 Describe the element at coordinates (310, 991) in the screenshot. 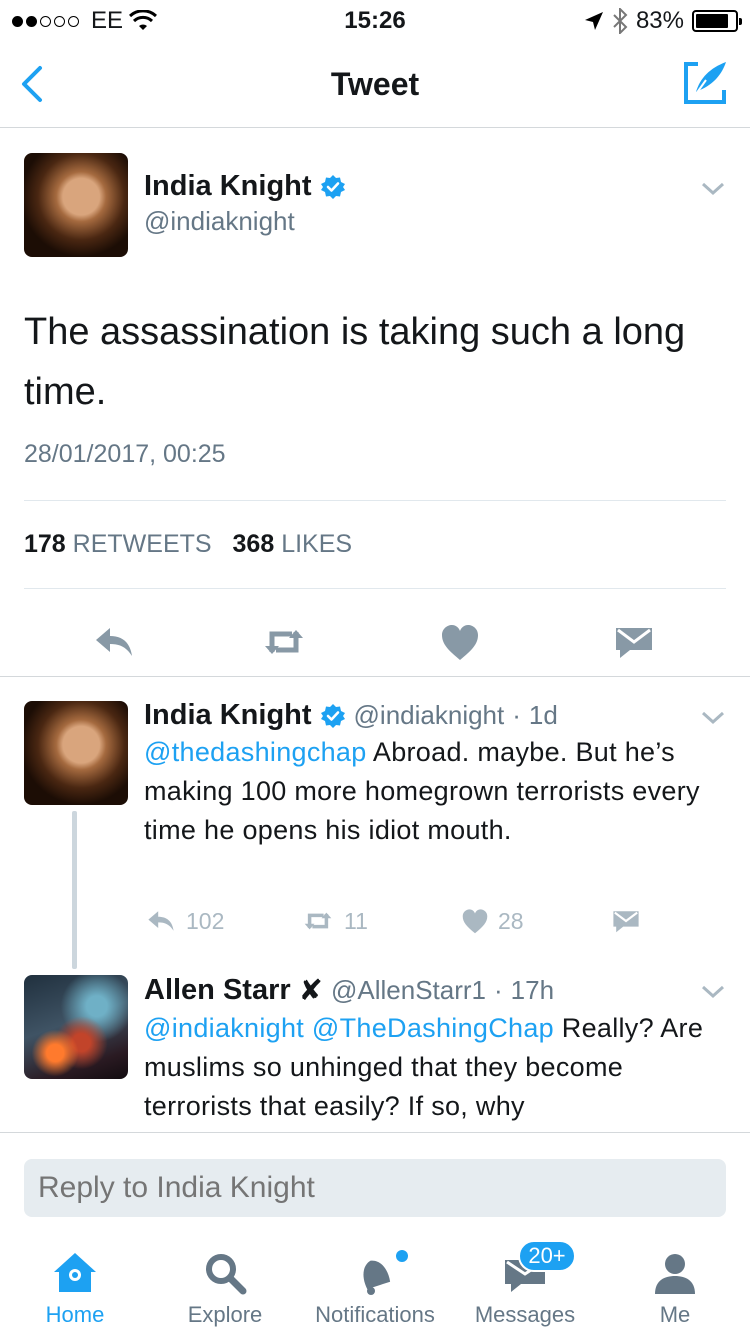

I see `name-mark: ✘` at that location.